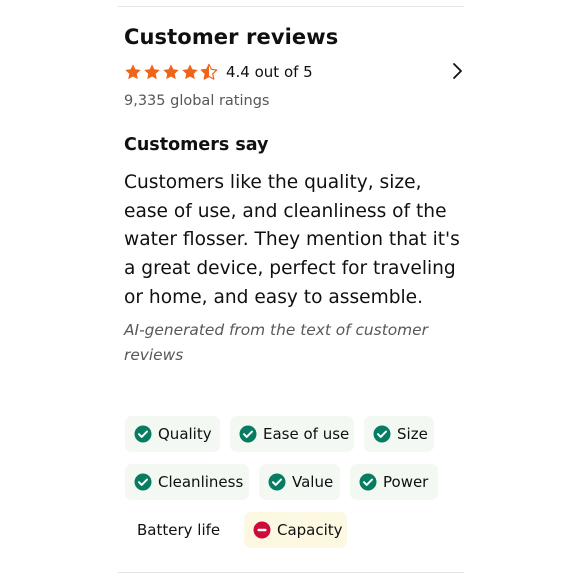  Describe the element at coordinates (262, 530) in the screenshot. I see `minus-circle-icon` at that location.